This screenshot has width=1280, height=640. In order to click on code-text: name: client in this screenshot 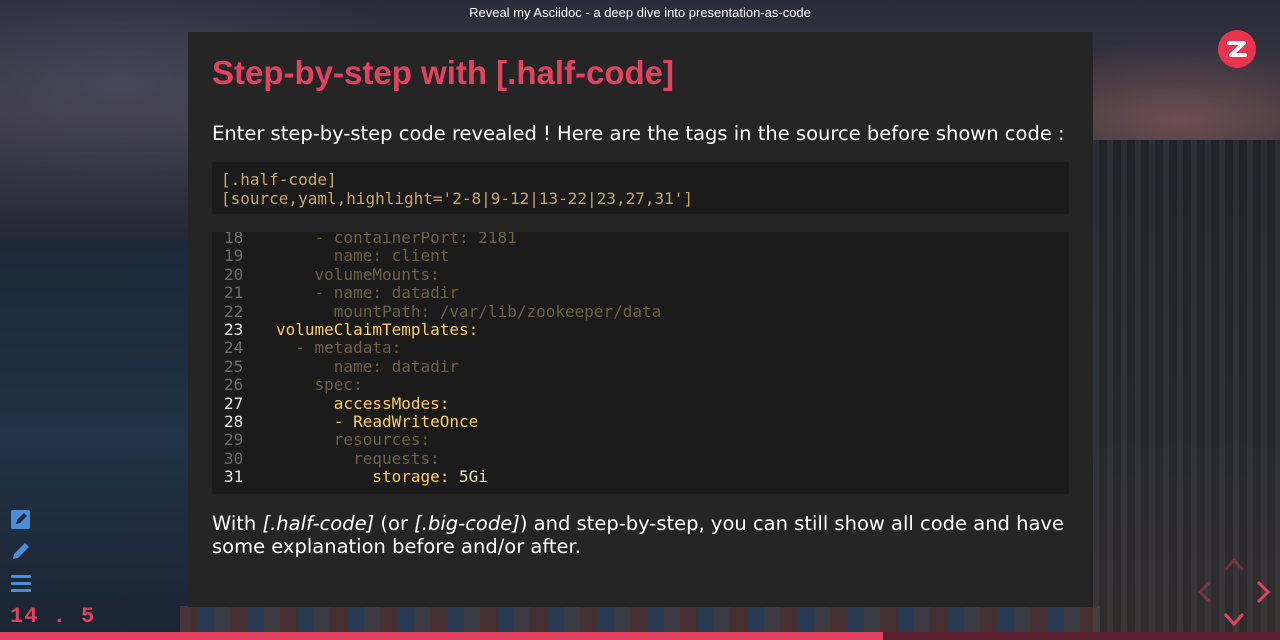, I will do `click(363, 256)`.